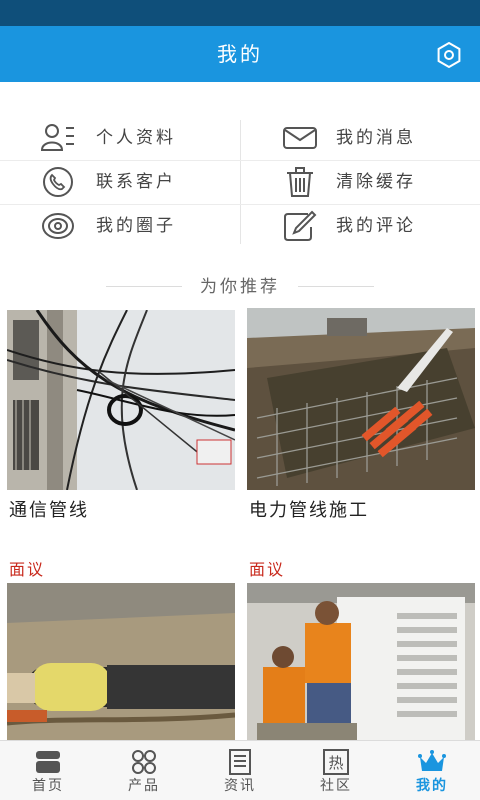  I want to click on envelope-icon, so click(300, 138).